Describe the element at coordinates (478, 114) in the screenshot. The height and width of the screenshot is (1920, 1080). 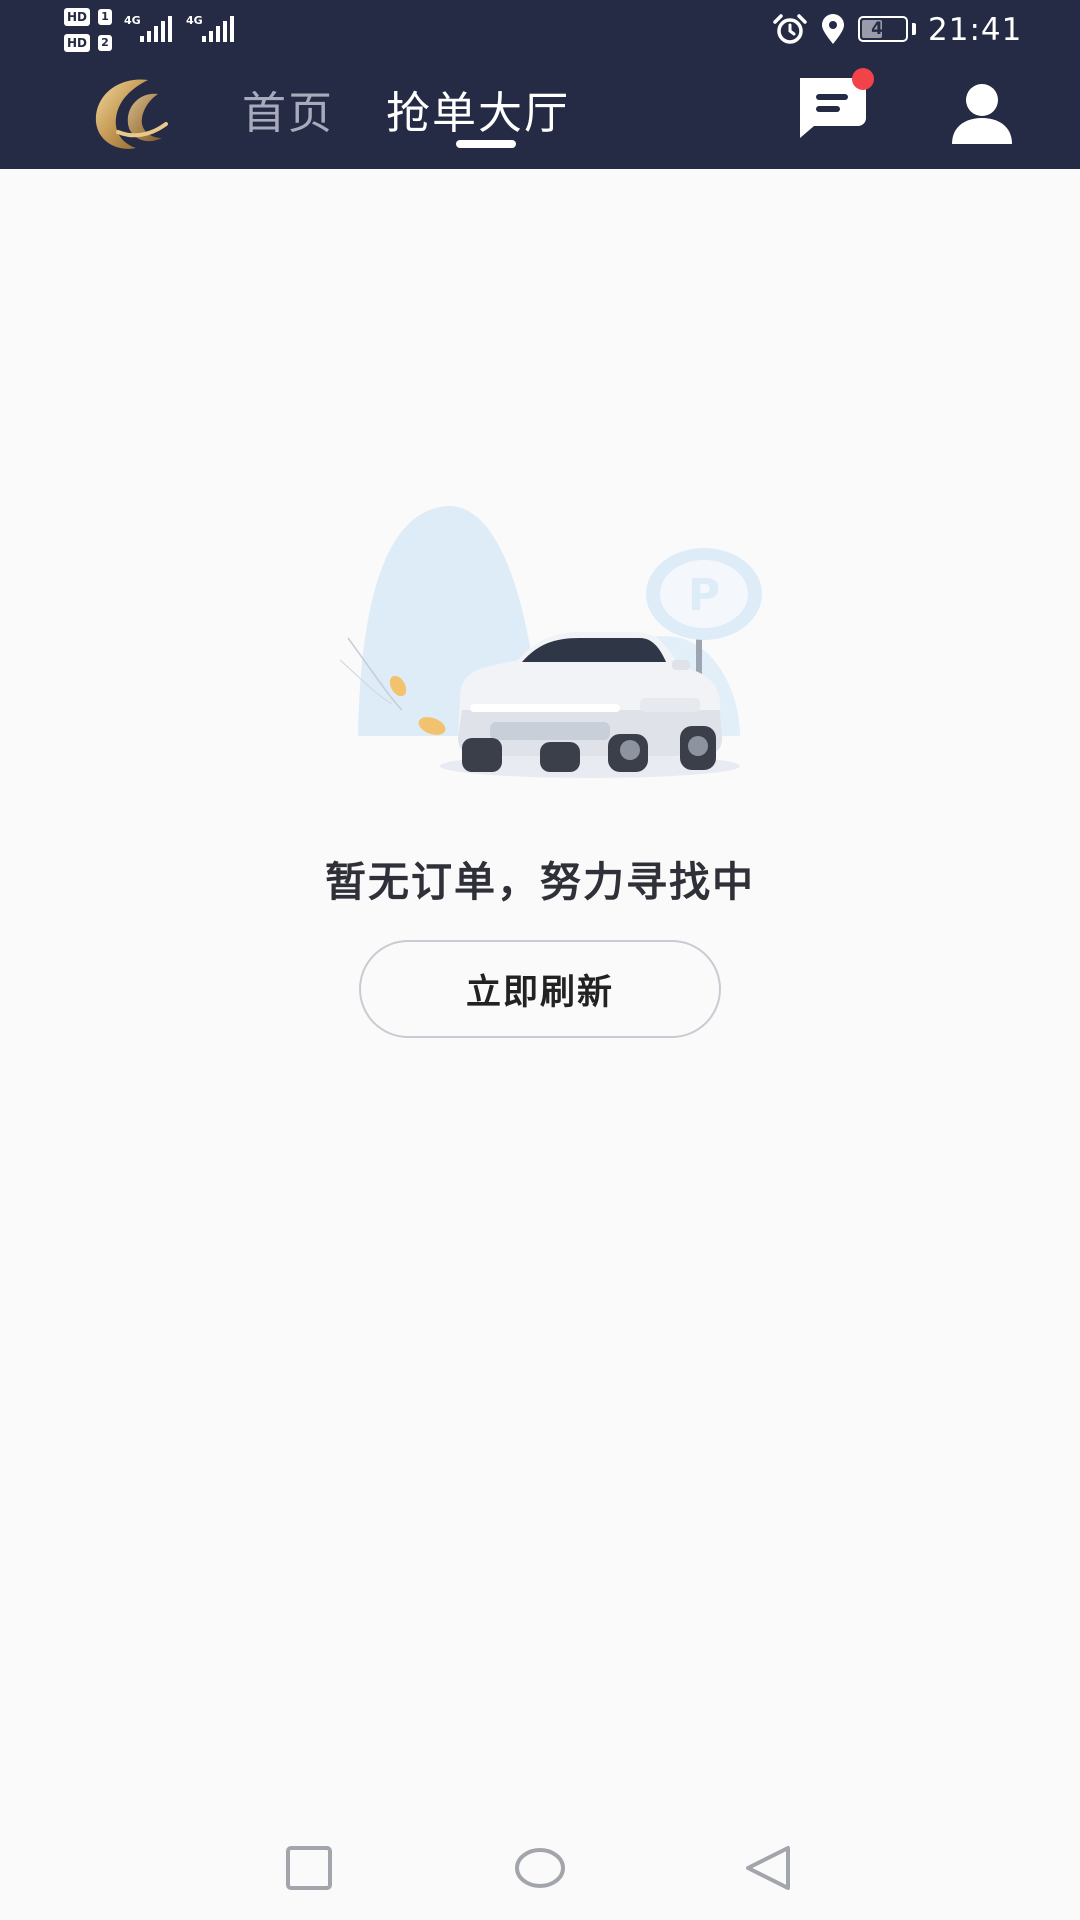
I see `tab-order-hall: 抢单大厅` at that location.